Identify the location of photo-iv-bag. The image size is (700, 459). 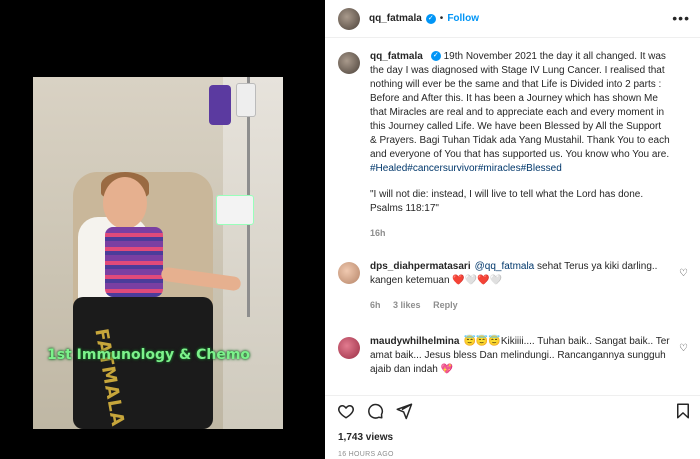
(220, 105).